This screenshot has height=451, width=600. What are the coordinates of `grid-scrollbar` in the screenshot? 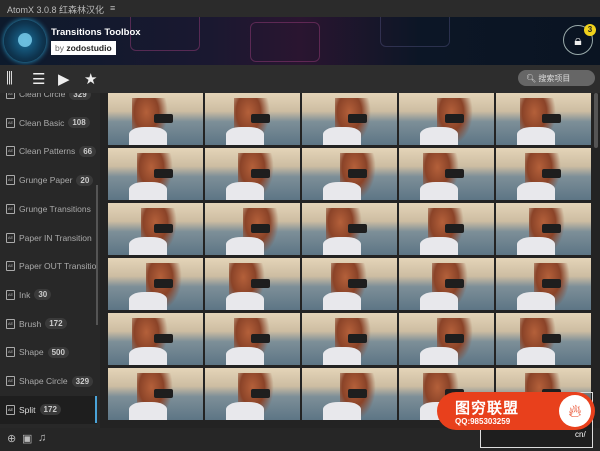 It's located at (596, 120).